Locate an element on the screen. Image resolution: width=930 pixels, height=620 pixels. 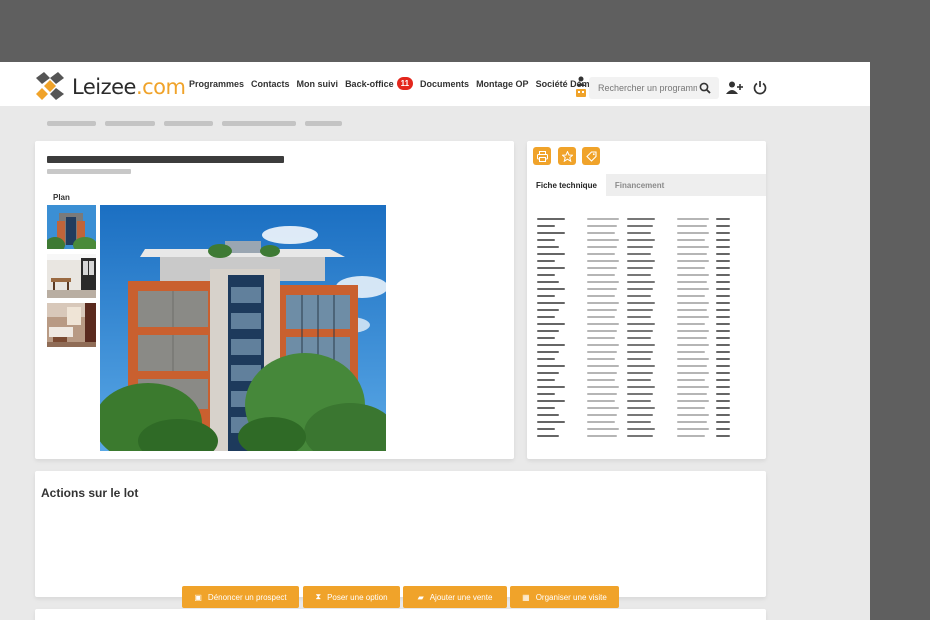
favorite-button is located at coordinates (567, 156).